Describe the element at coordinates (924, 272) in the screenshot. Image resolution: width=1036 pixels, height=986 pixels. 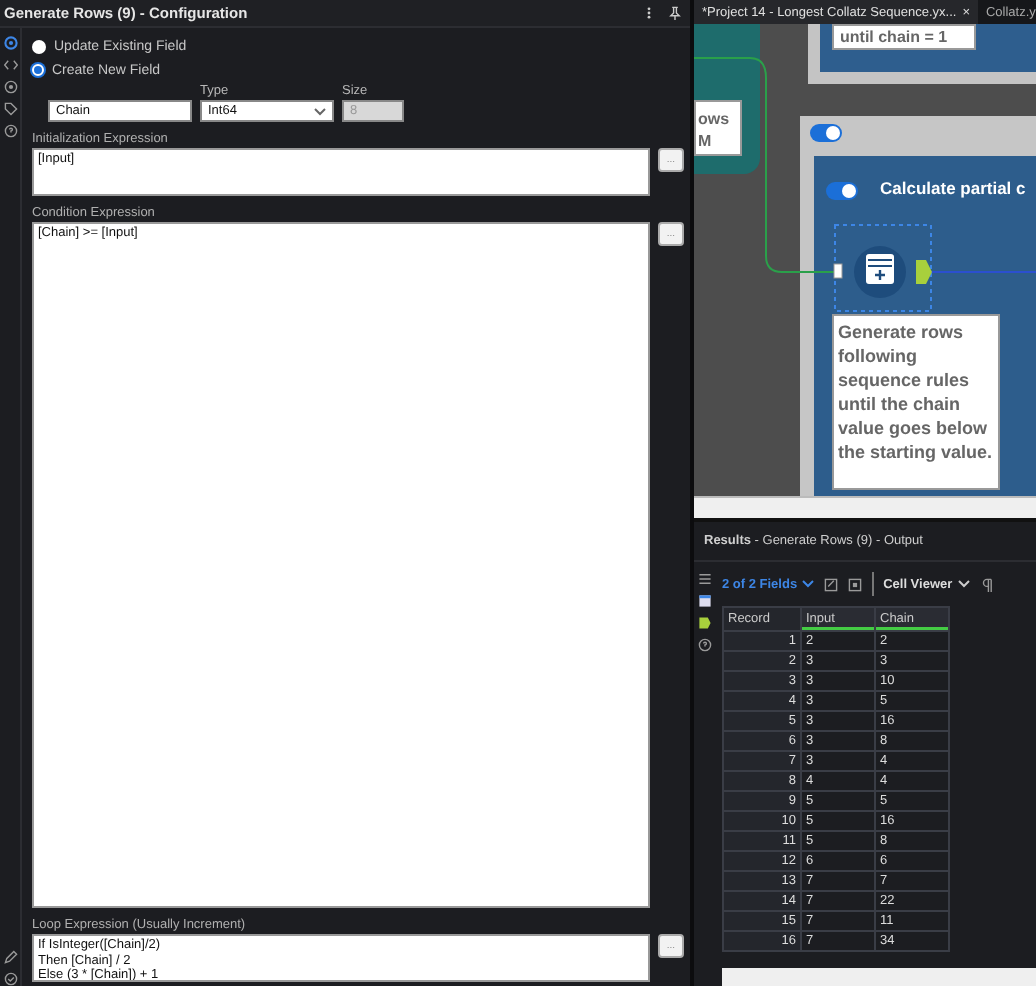
I see `output-port` at that location.